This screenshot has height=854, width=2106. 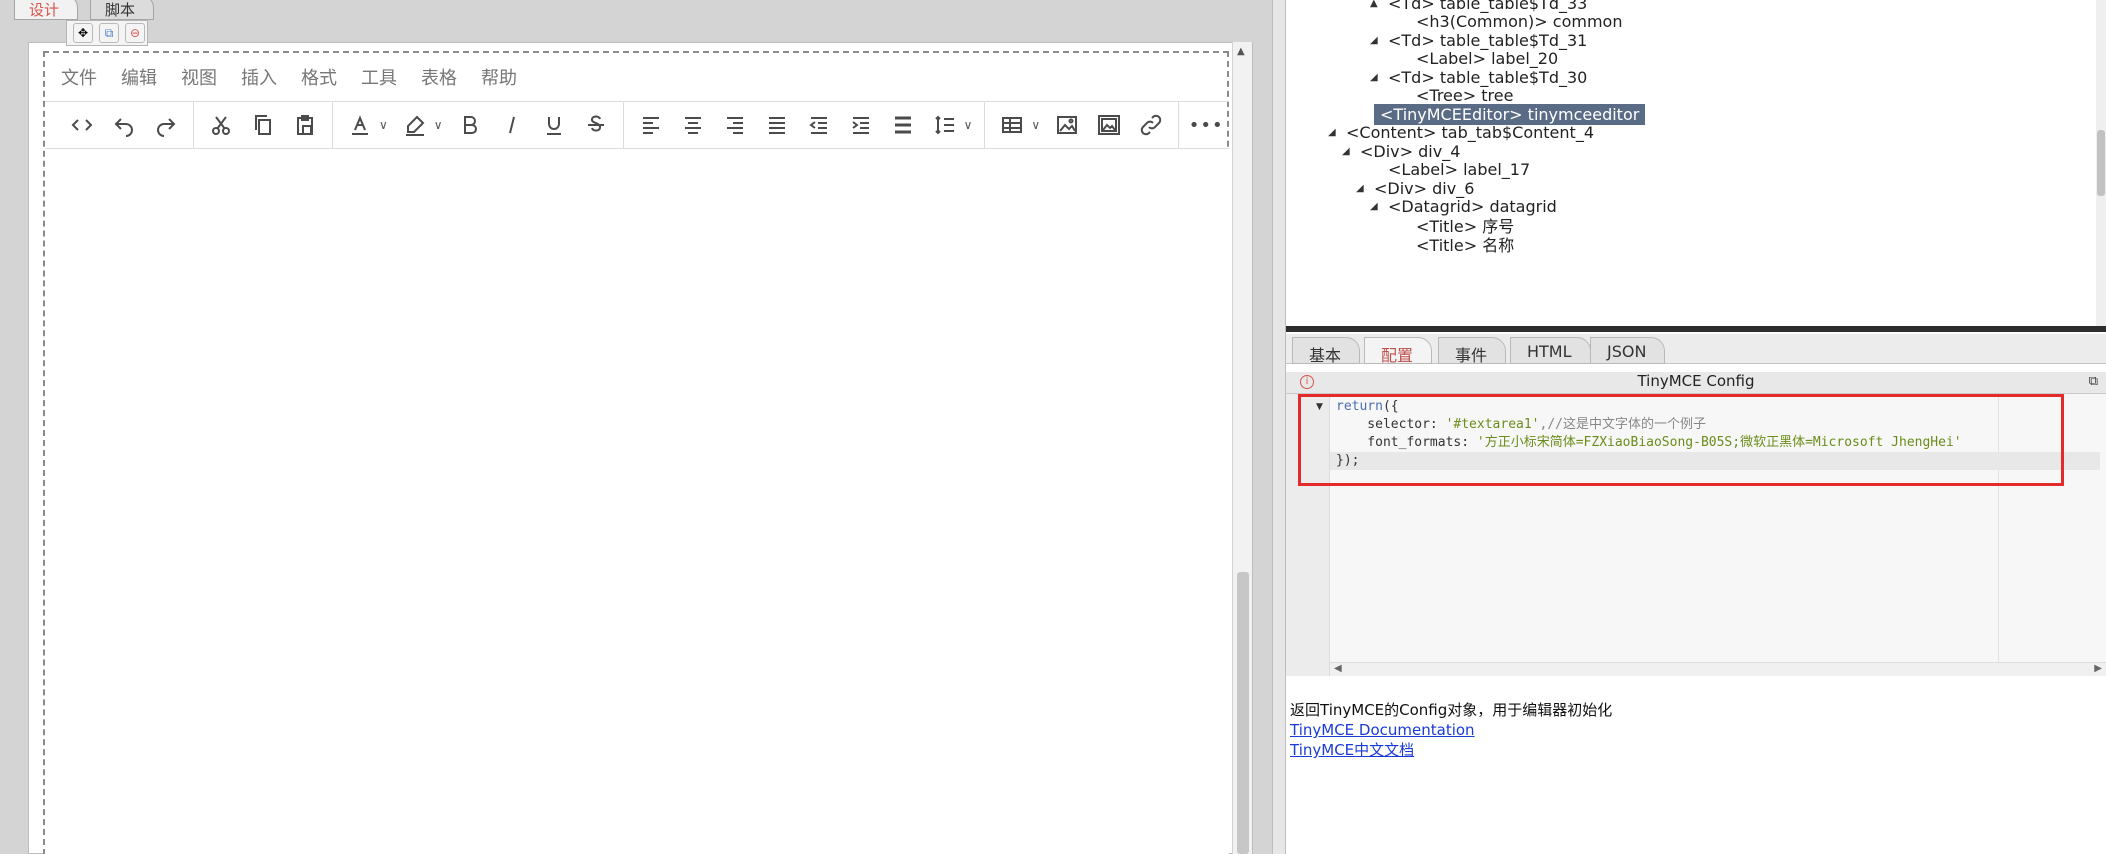 What do you see at coordinates (693, 125) in the screenshot?
I see `align-center-icon` at bounding box center [693, 125].